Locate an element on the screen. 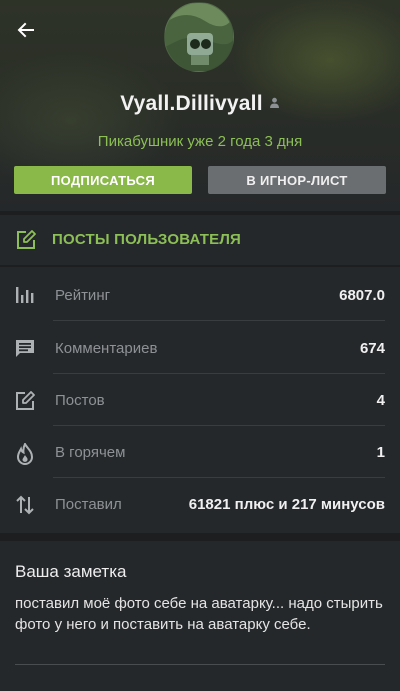 Image resolution: width=400 pixels, height=691 pixels. stat-label: Комментариев is located at coordinates (106, 348).